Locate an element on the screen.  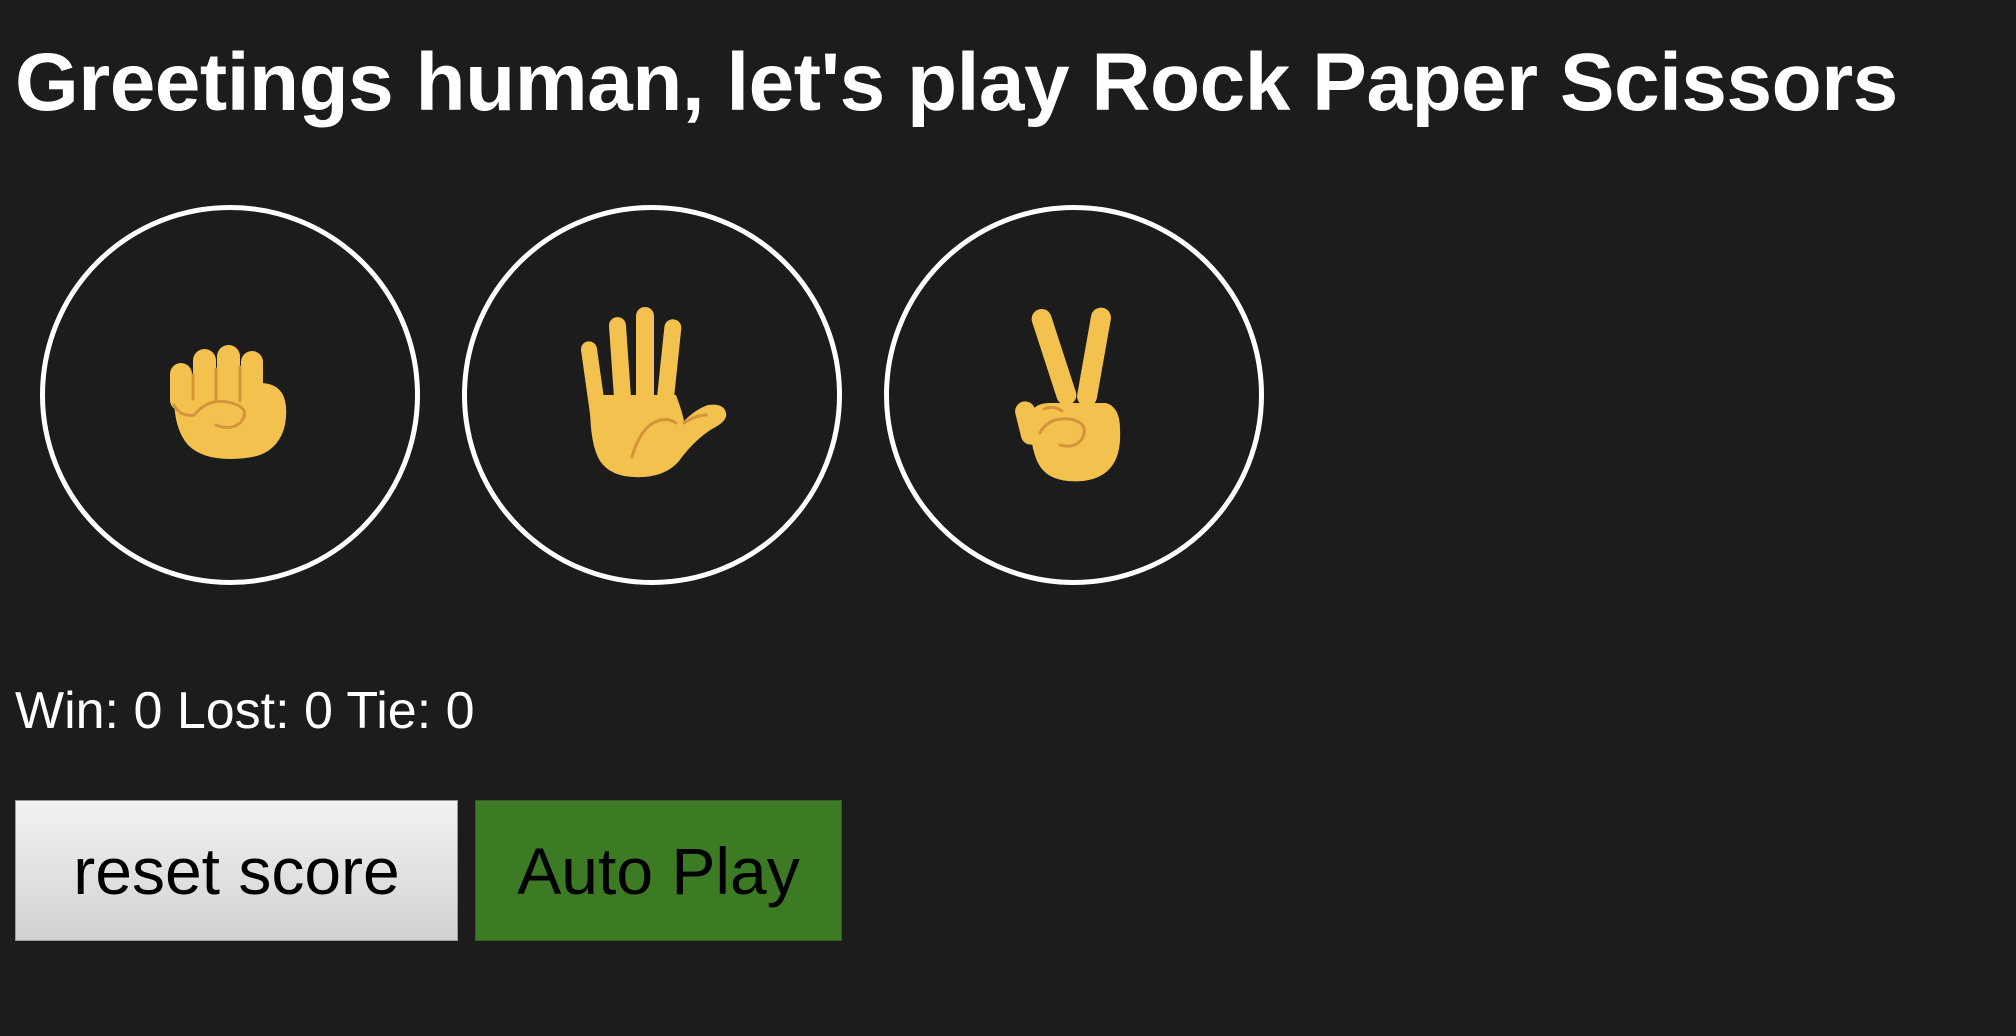
reset-score-button: reset score is located at coordinates (236, 870).